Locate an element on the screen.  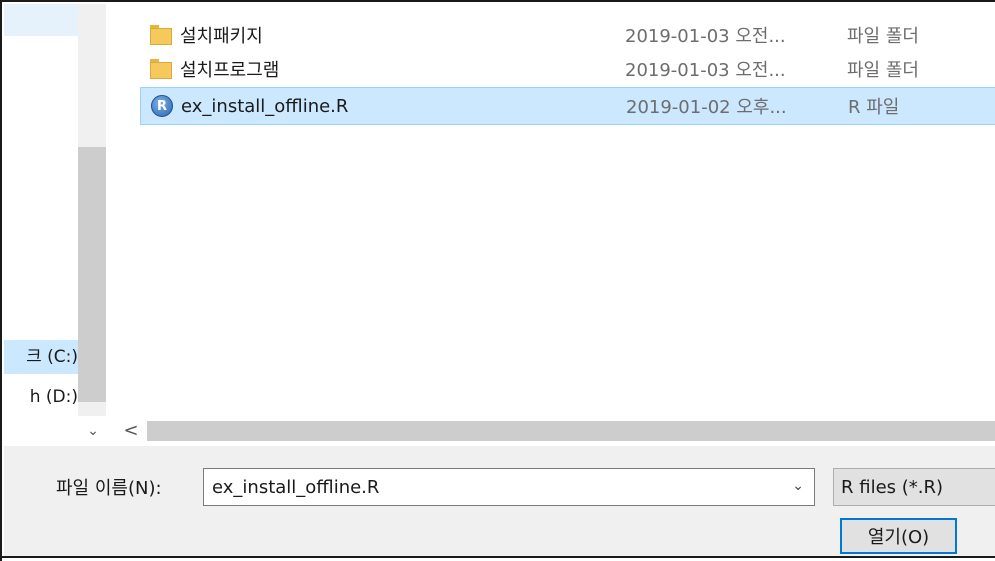
file-type-filter: R files (*.R) is located at coordinates (914, 487).